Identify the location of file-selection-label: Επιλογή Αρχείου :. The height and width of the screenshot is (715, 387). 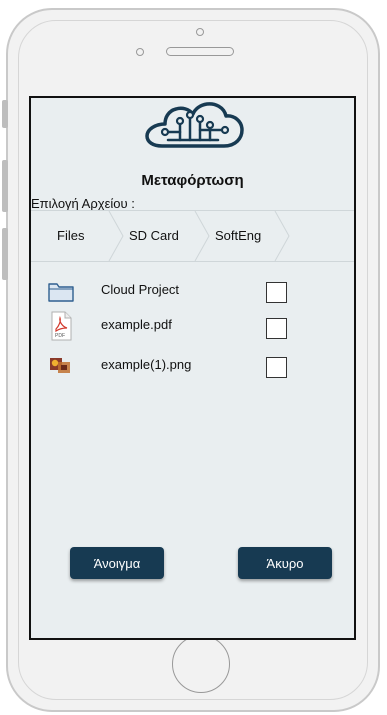
(83, 203).